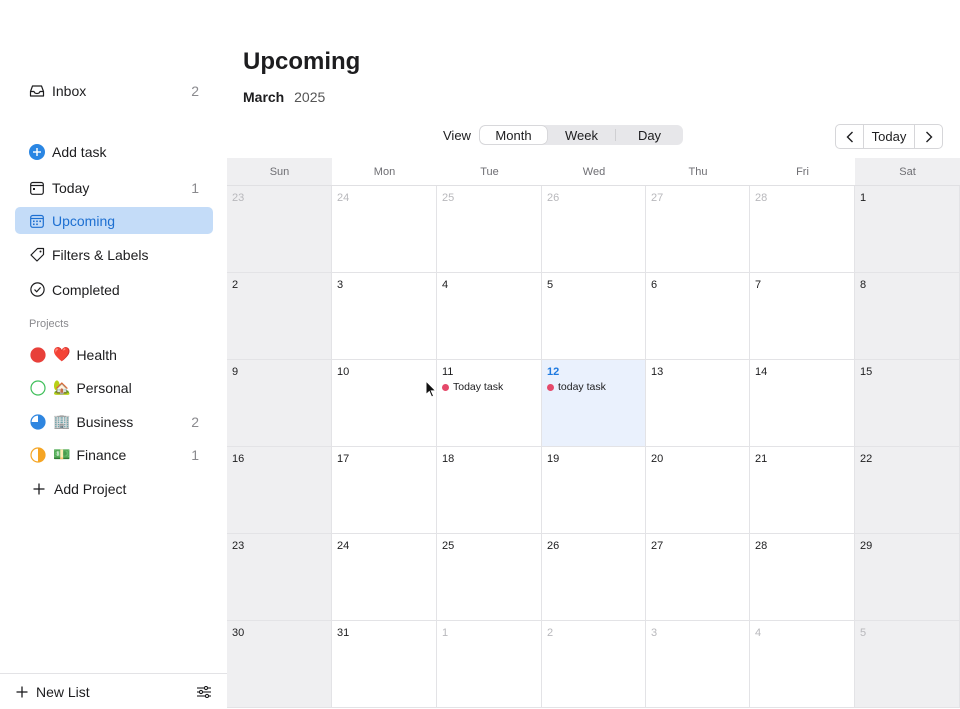  Describe the element at coordinates (204, 691) in the screenshot. I see `sliders-icon` at that location.